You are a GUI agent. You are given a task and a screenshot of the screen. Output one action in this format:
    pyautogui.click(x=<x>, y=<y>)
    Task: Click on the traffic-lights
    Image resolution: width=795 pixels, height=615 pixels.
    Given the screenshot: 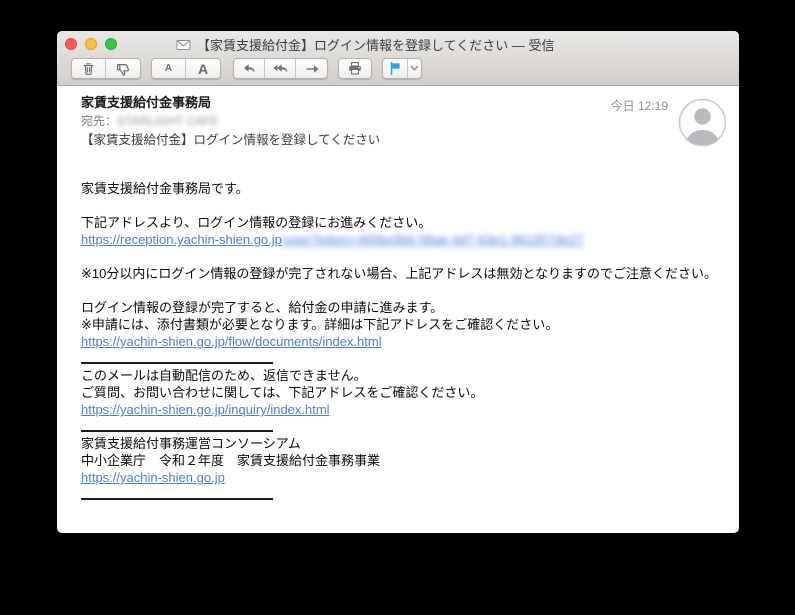 What is the action you would take?
    pyautogui.click(x=91, y=44)
    